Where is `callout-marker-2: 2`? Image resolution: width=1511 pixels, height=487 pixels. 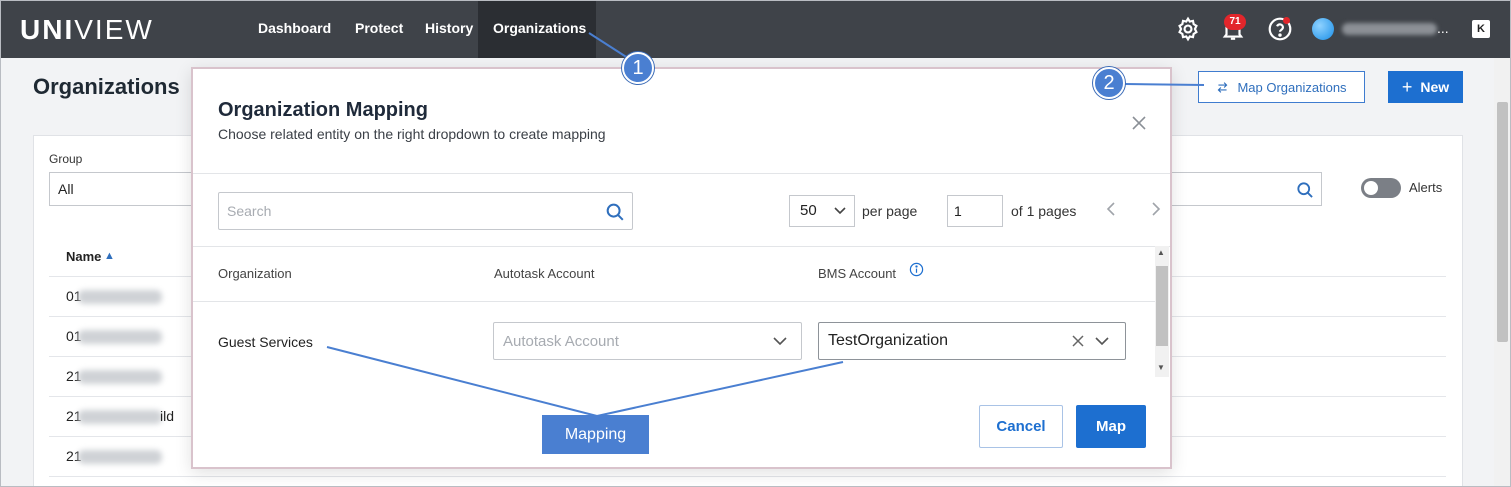
callout-marker-2: 2 is located at coordinates (1109, 83).